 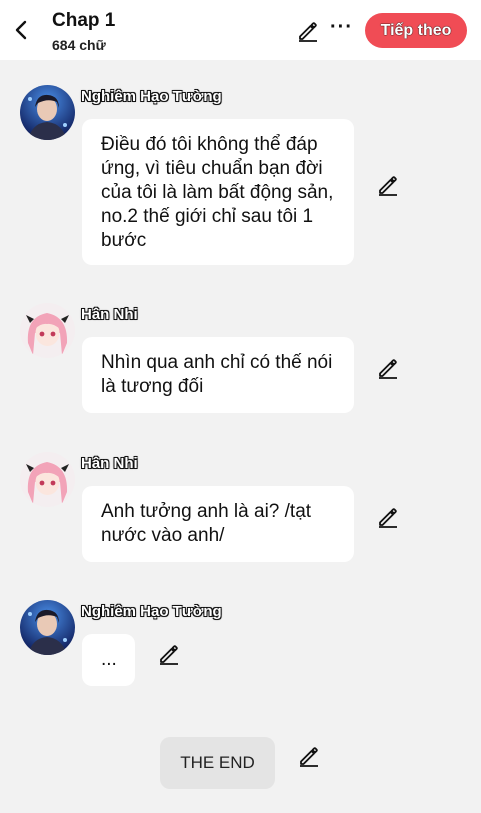 I want to click on edit-chapter-button, so click(x=308, y=31).